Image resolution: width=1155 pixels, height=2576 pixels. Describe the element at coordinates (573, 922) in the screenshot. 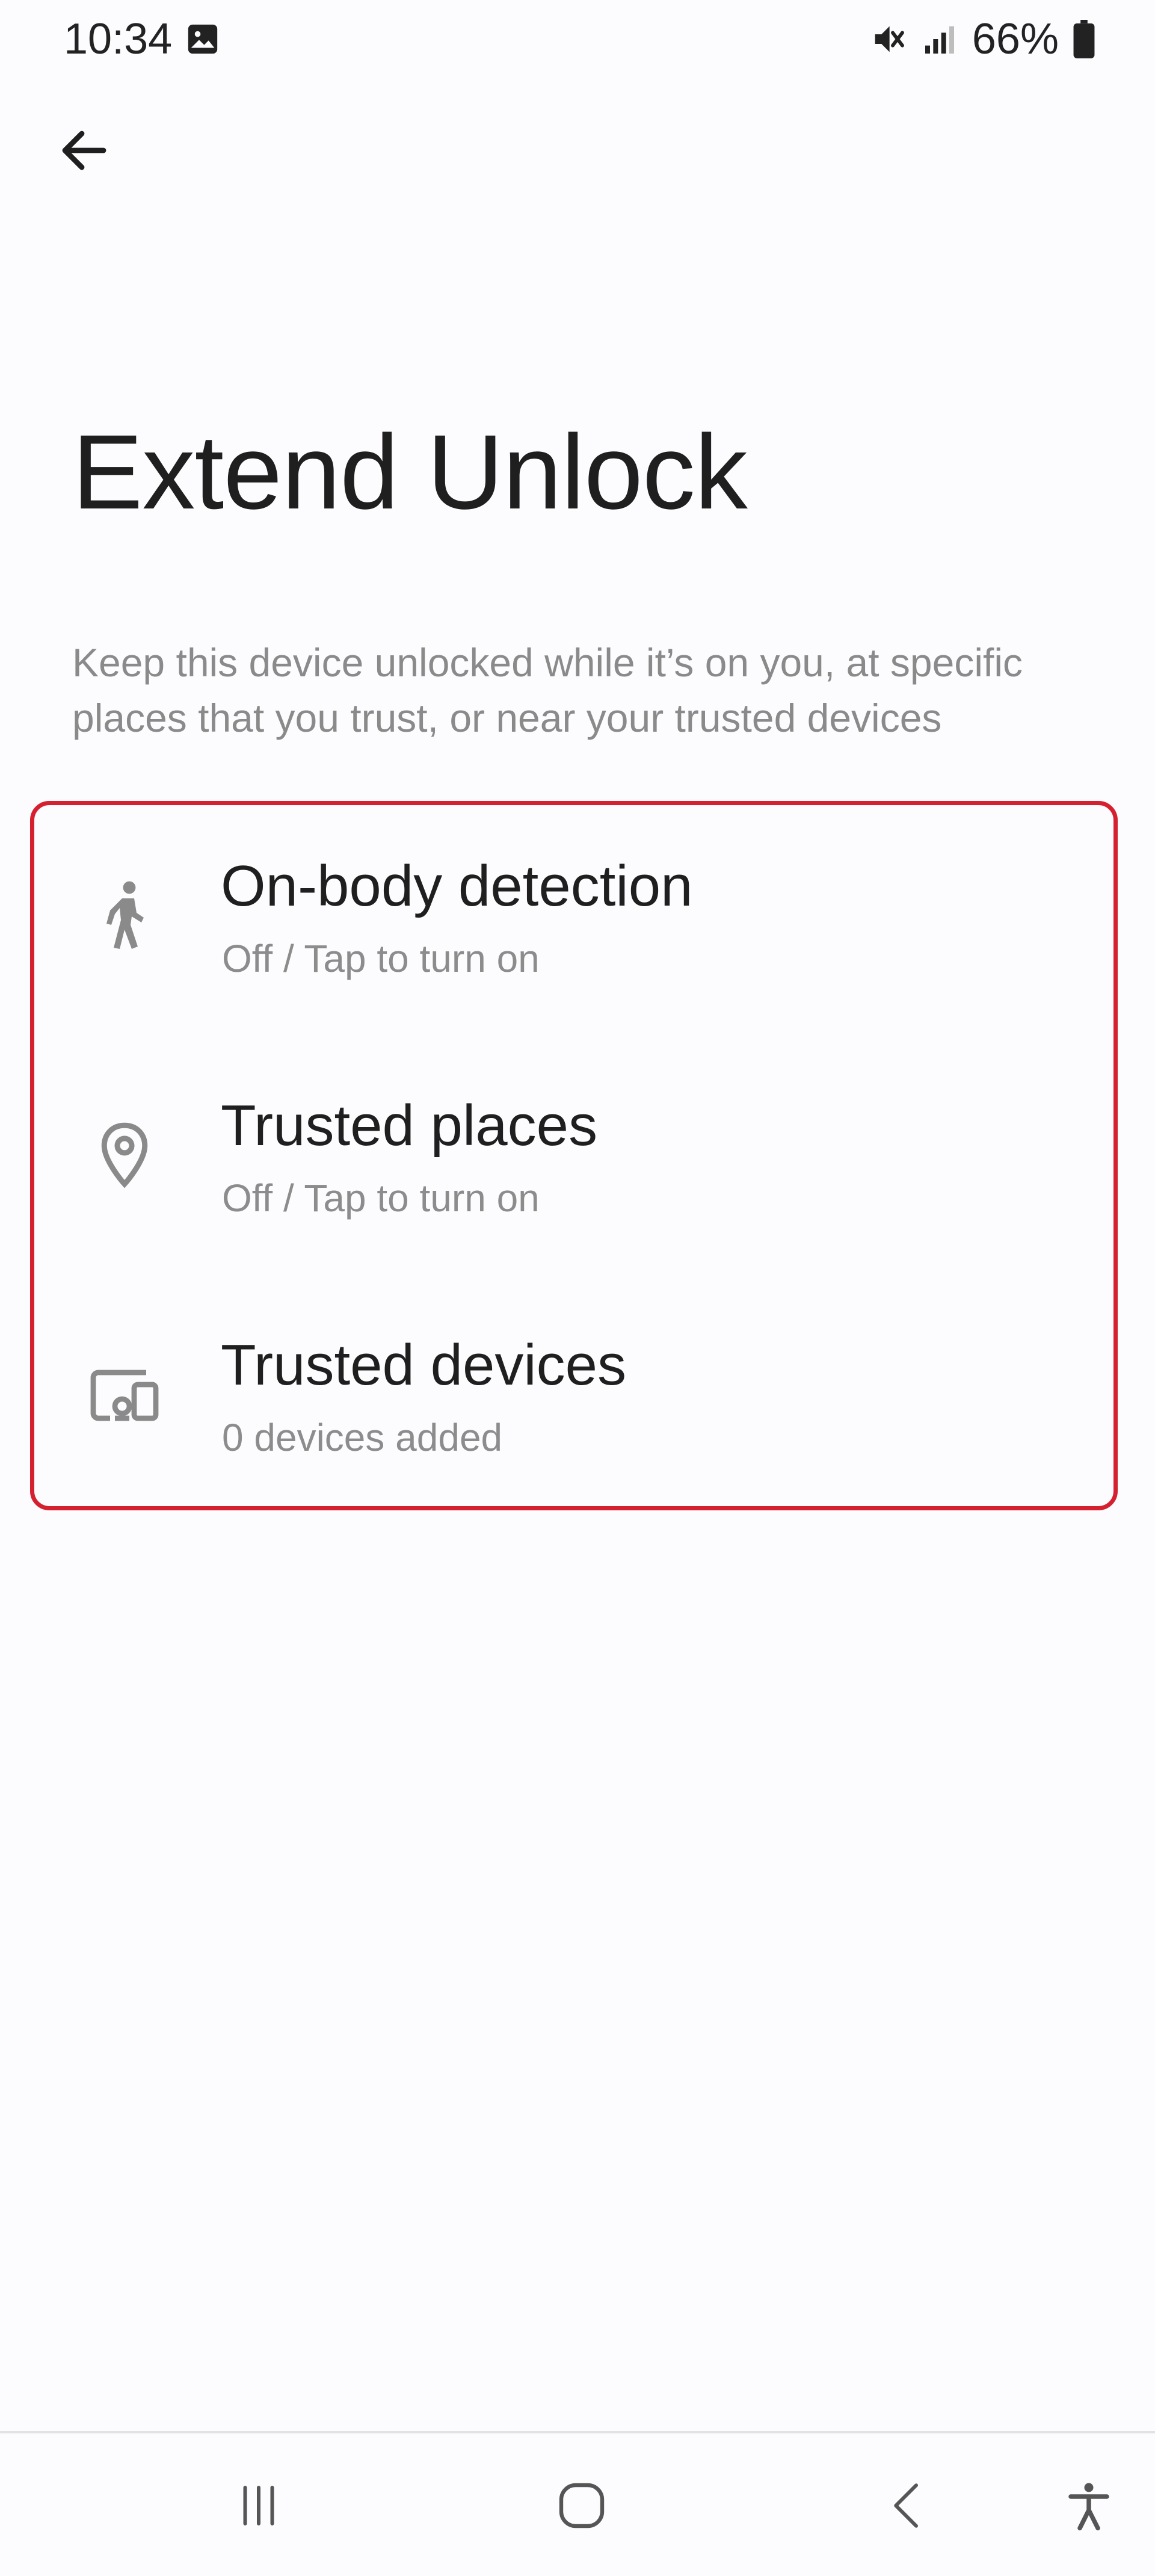

I see `option-on-body-detection: On-body detection Off / Tap to turn on` at that location.